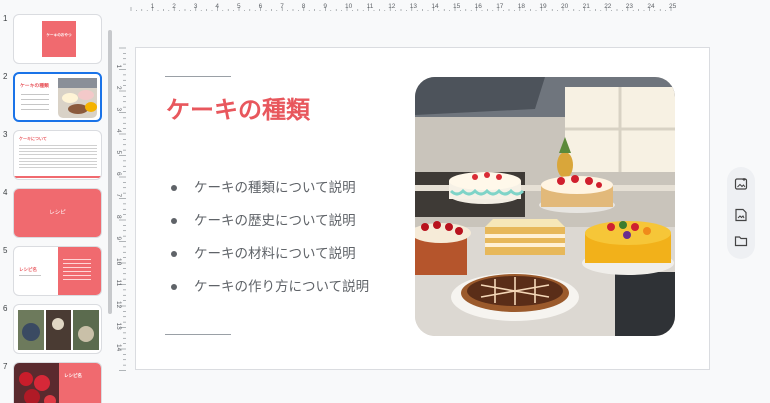 This screenshot has height=403, width=770. What do you see at coordinates (79, 271) in the screenshot?
I see `thumb-accent-panel` at bounding box center [79, 271].